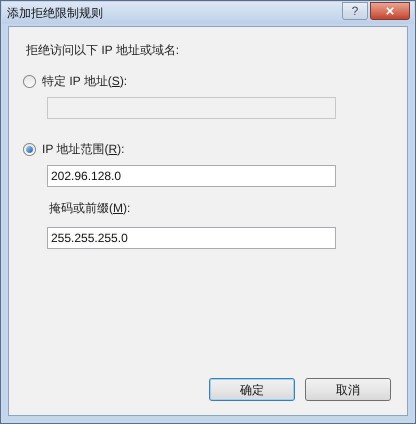 This screenshot has width=416, height=424. Describe the element at coordinates (252, 389) in the screenshot. I see `ok-button: 确定` at that location.